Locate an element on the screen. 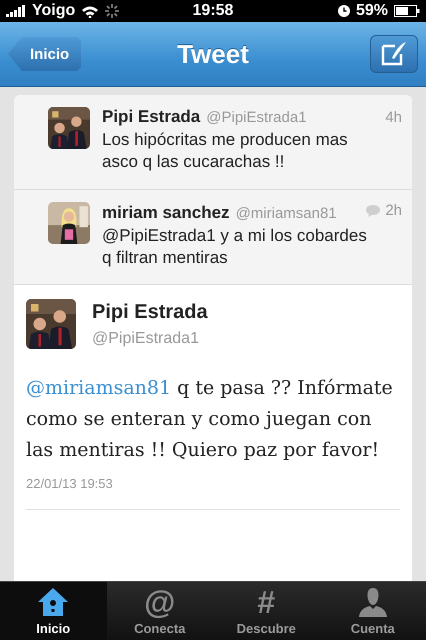 The width and height of the screenshot is (426, 640). user-handle: @miriamsan81 is located at coordinates (287, 213).